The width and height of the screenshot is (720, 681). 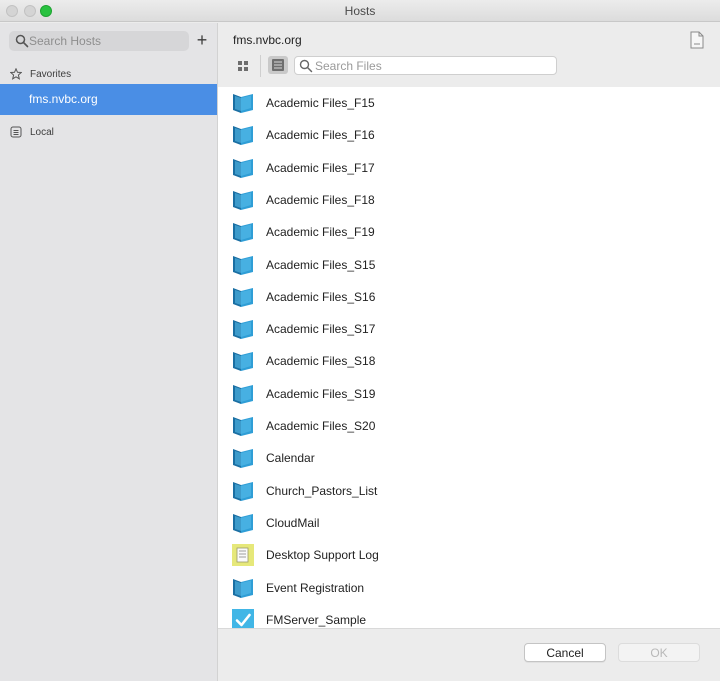 What do you see at coordinates (17, 74) in the screenshot?
I see `star-icon` at bounding box center [17, 74].